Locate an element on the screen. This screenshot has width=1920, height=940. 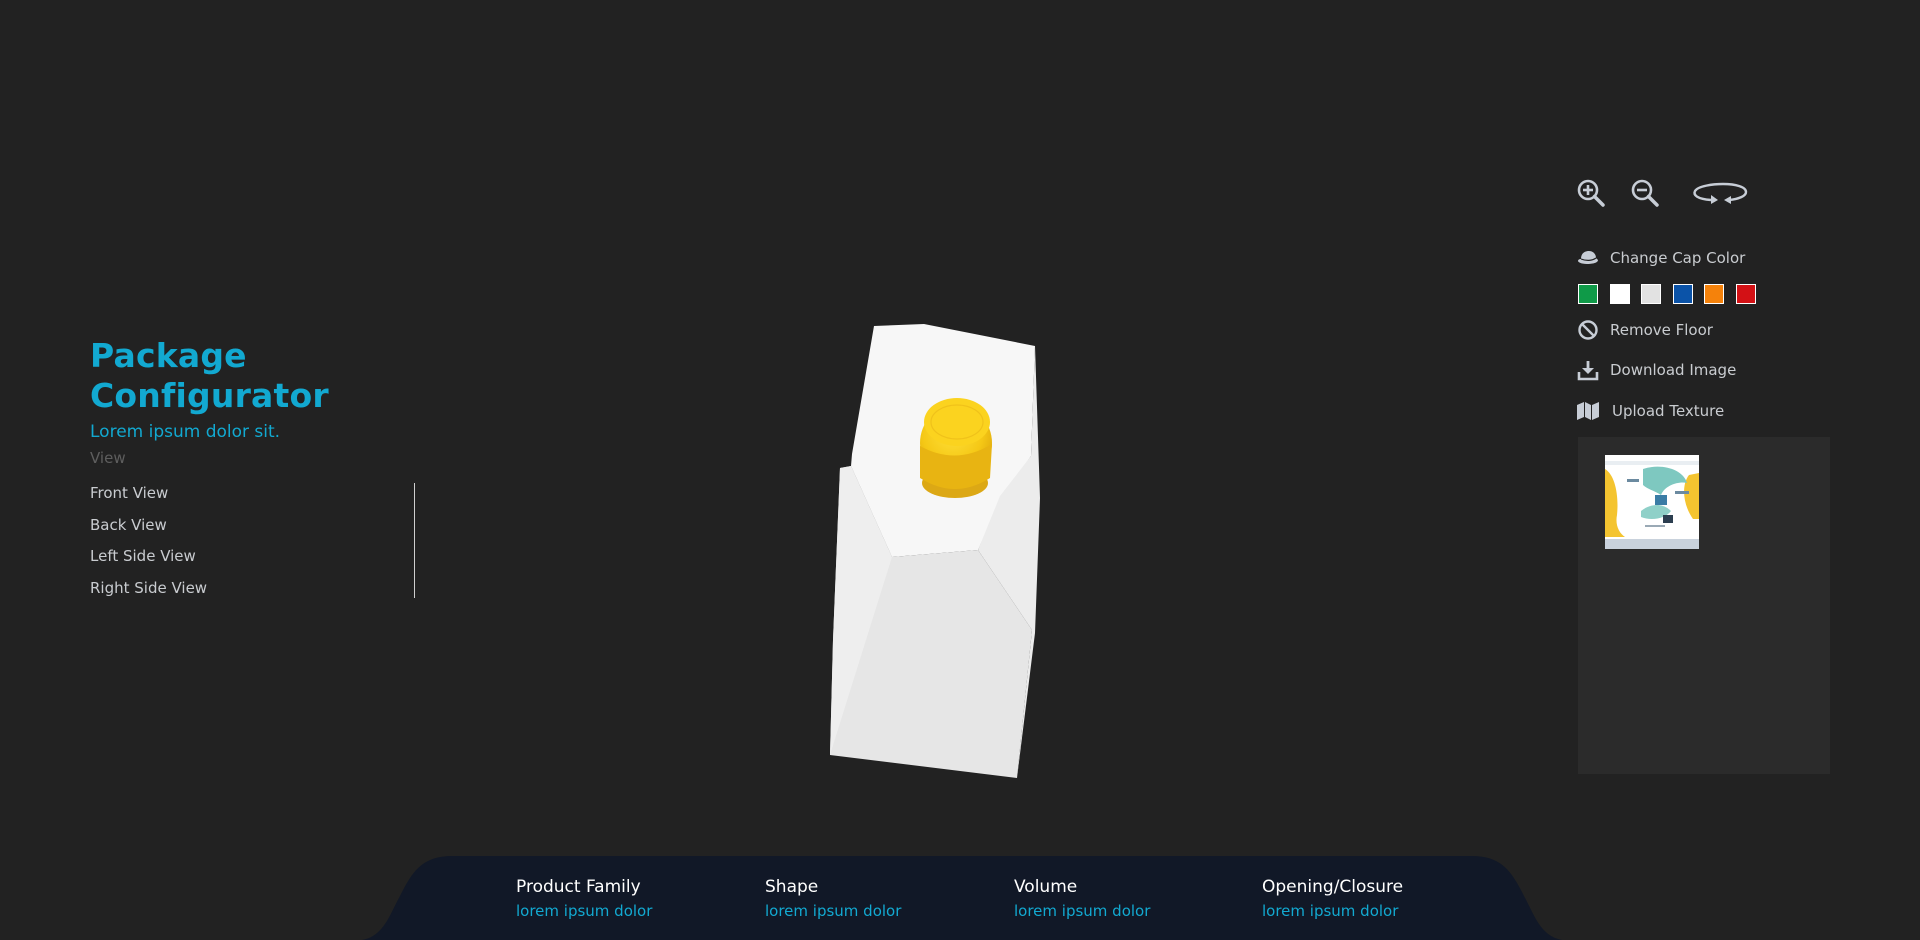
rotate-icon is located at coordinates (1720, 193).